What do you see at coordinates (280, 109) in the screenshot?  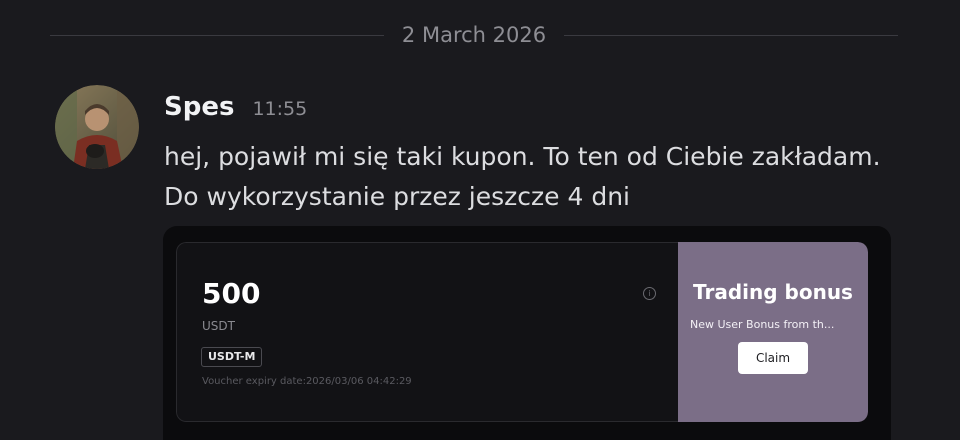 I see `message-timestamp: 11:55` at bounding box center [280, 109].